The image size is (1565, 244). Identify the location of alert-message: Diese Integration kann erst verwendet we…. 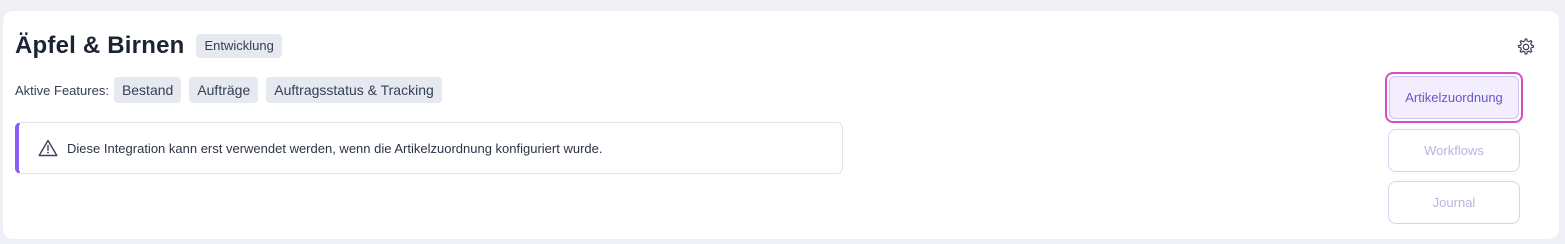
(335, 148).